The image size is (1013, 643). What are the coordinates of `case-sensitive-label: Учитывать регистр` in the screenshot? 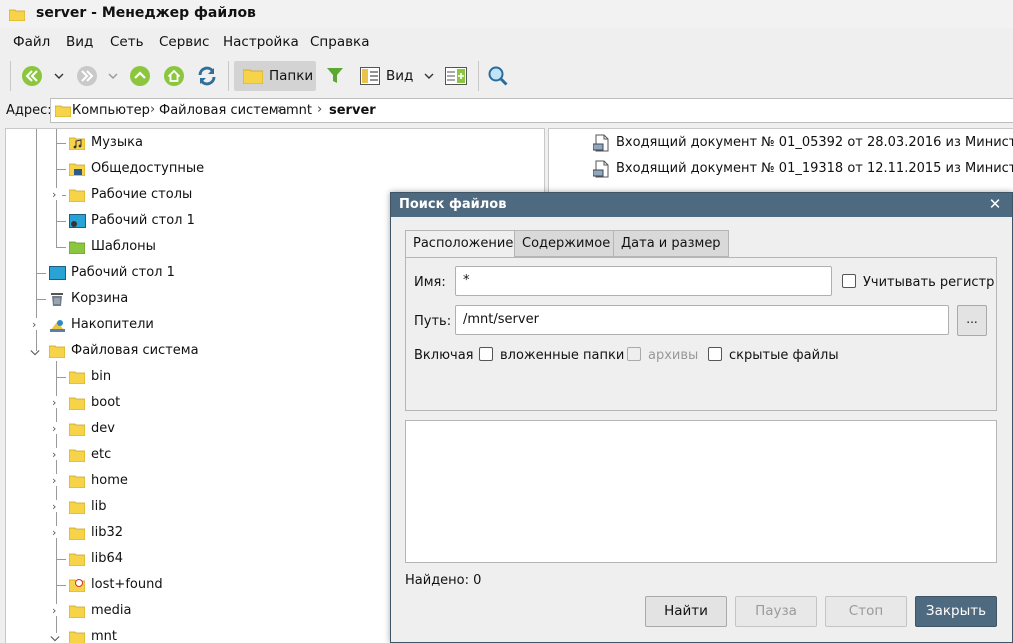 It's located at (929, 282).